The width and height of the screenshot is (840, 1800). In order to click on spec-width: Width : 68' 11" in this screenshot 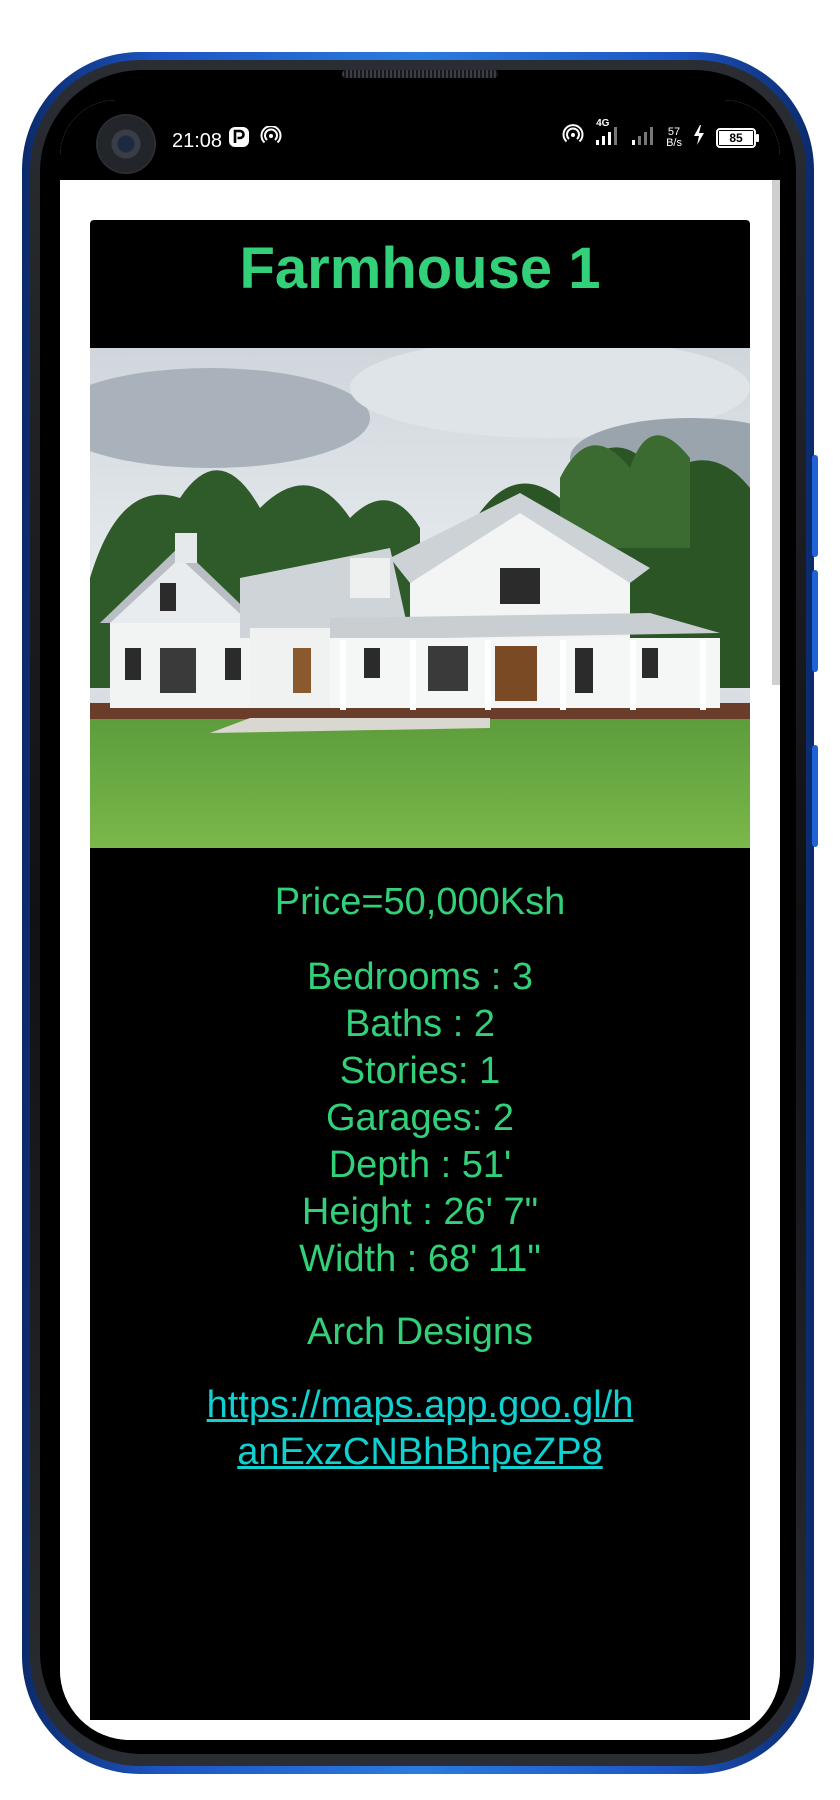, I will do `click(420, 1259)`.